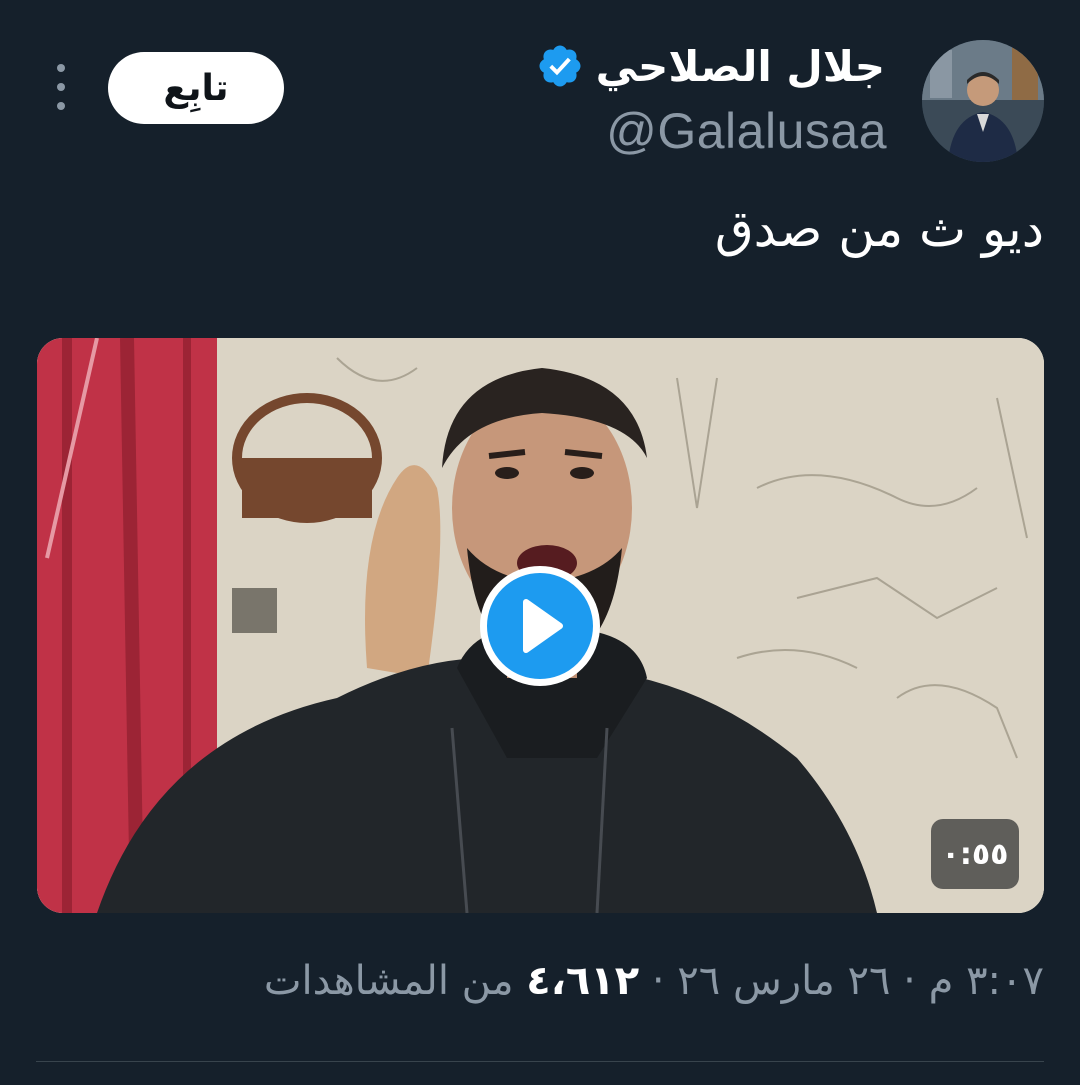 This screenshot has height=1085, width=1080. I want to click on avatar-image, so click(983, 101).